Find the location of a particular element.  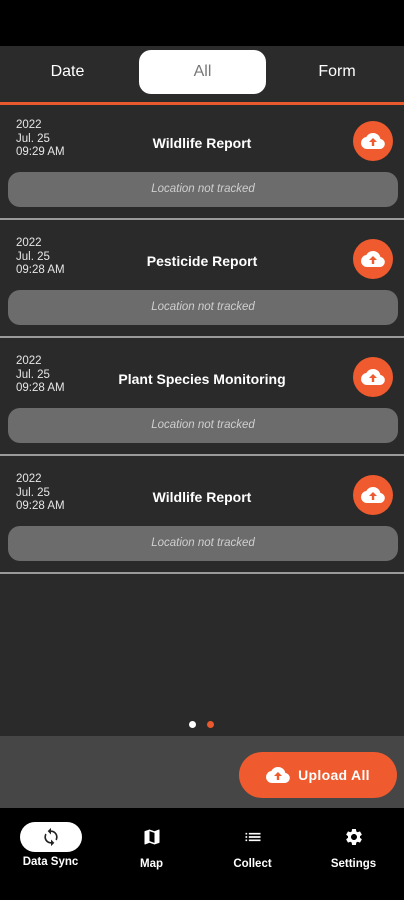

nav-label: Settings is located at coordinates (353, 864).